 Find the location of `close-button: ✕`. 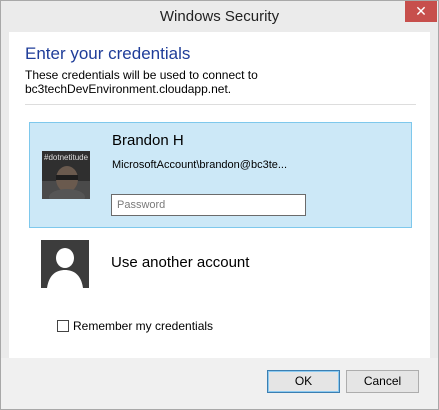

close-button: ✕ is located at coordinates (421, 11).